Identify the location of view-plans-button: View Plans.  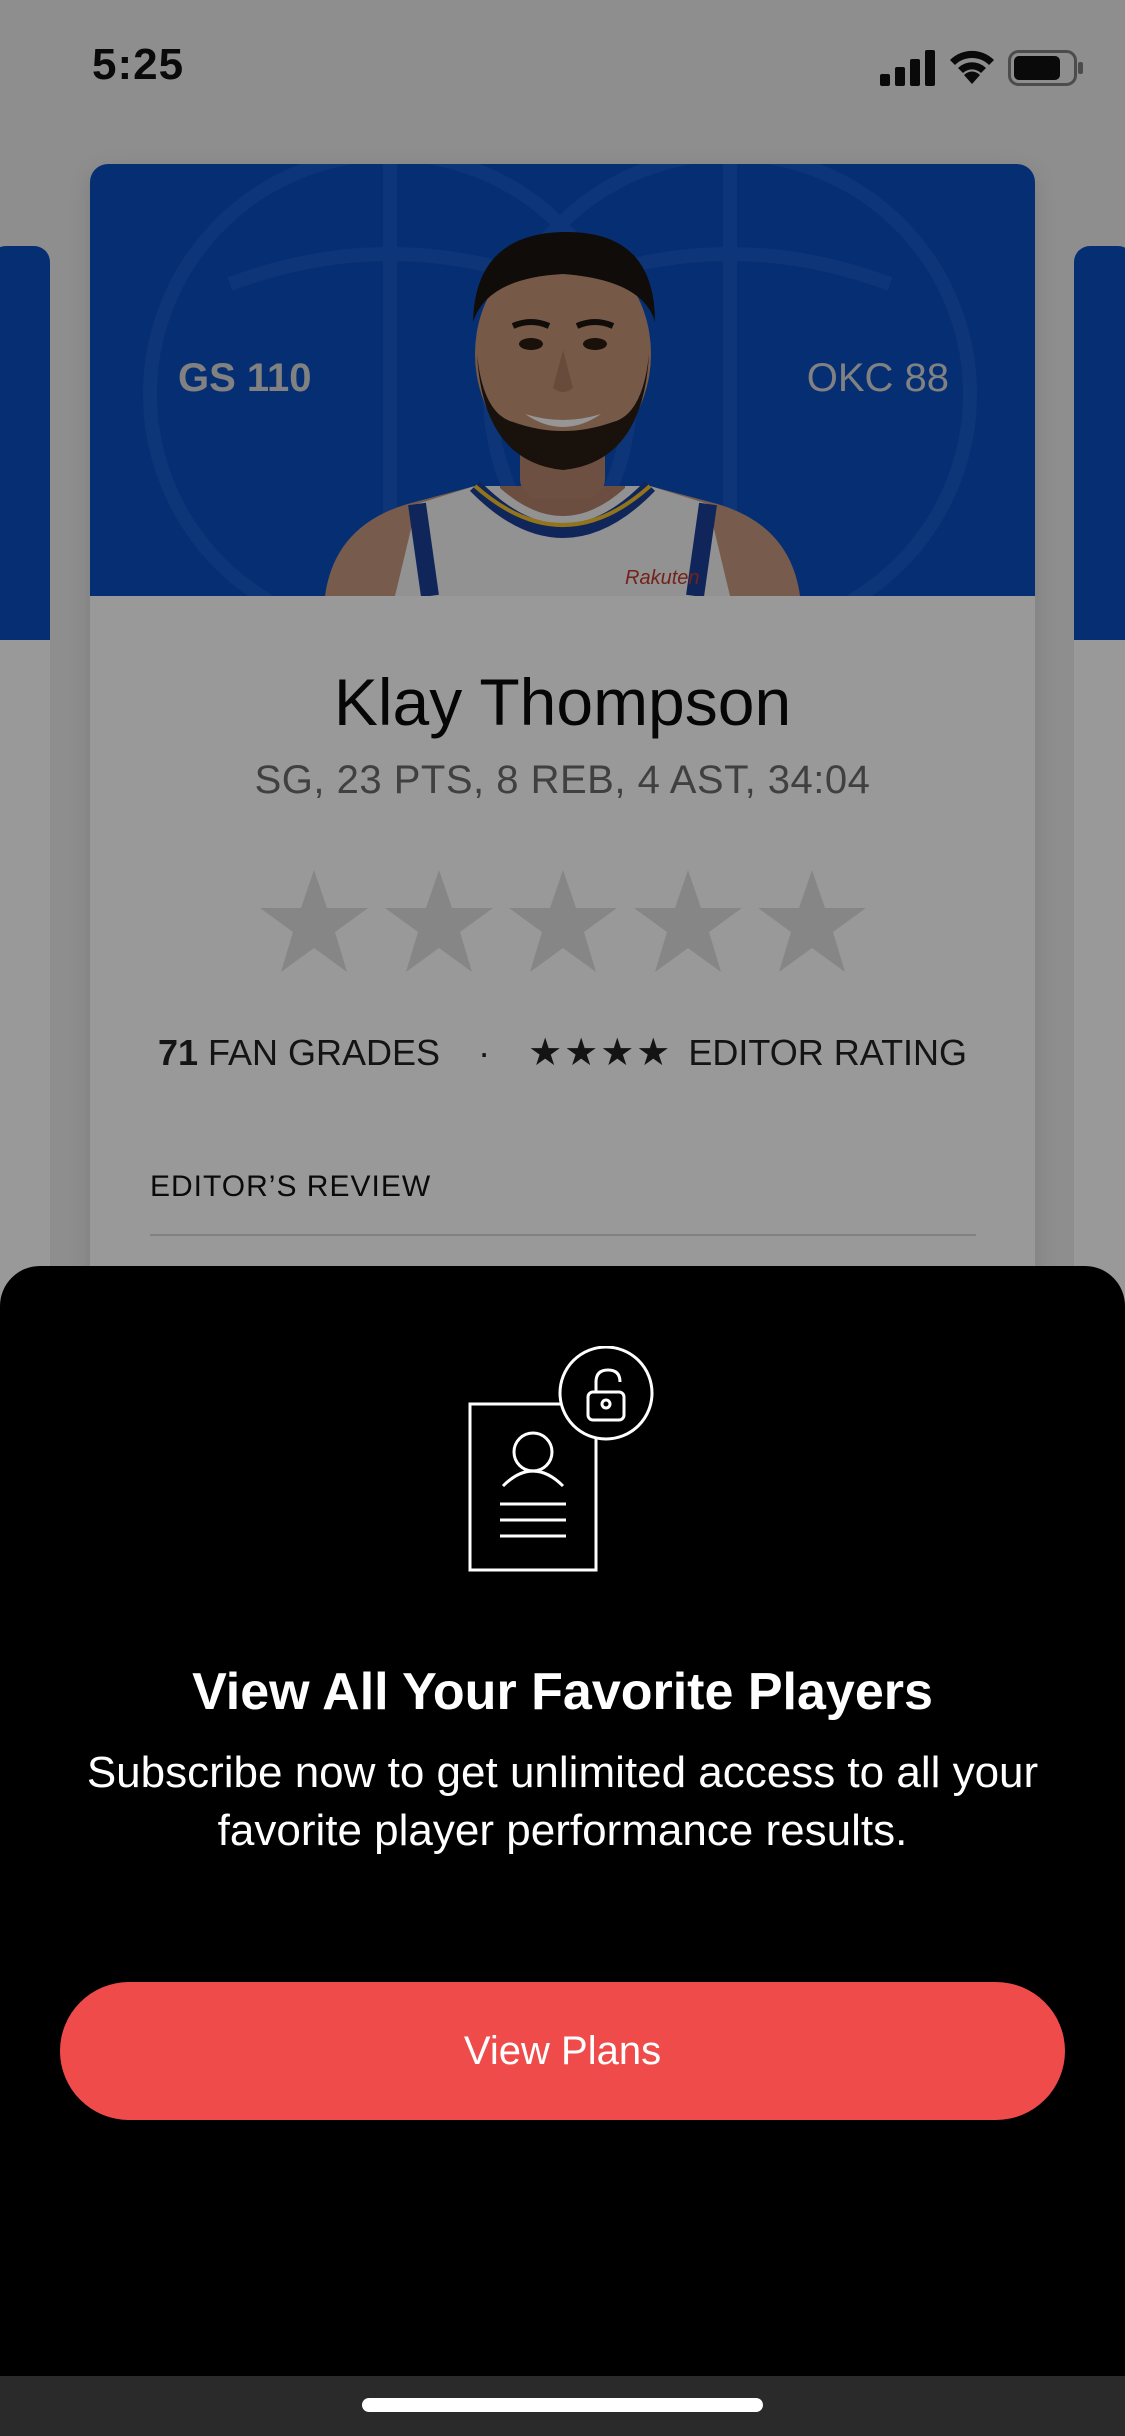
(562, 2051).